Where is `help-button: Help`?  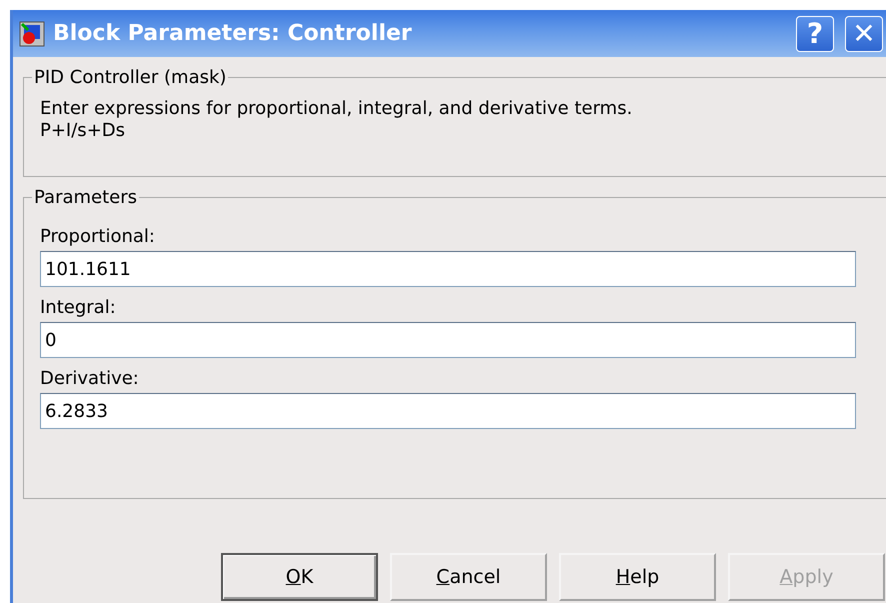
help-button: Help is located at coordinates (637, 577).